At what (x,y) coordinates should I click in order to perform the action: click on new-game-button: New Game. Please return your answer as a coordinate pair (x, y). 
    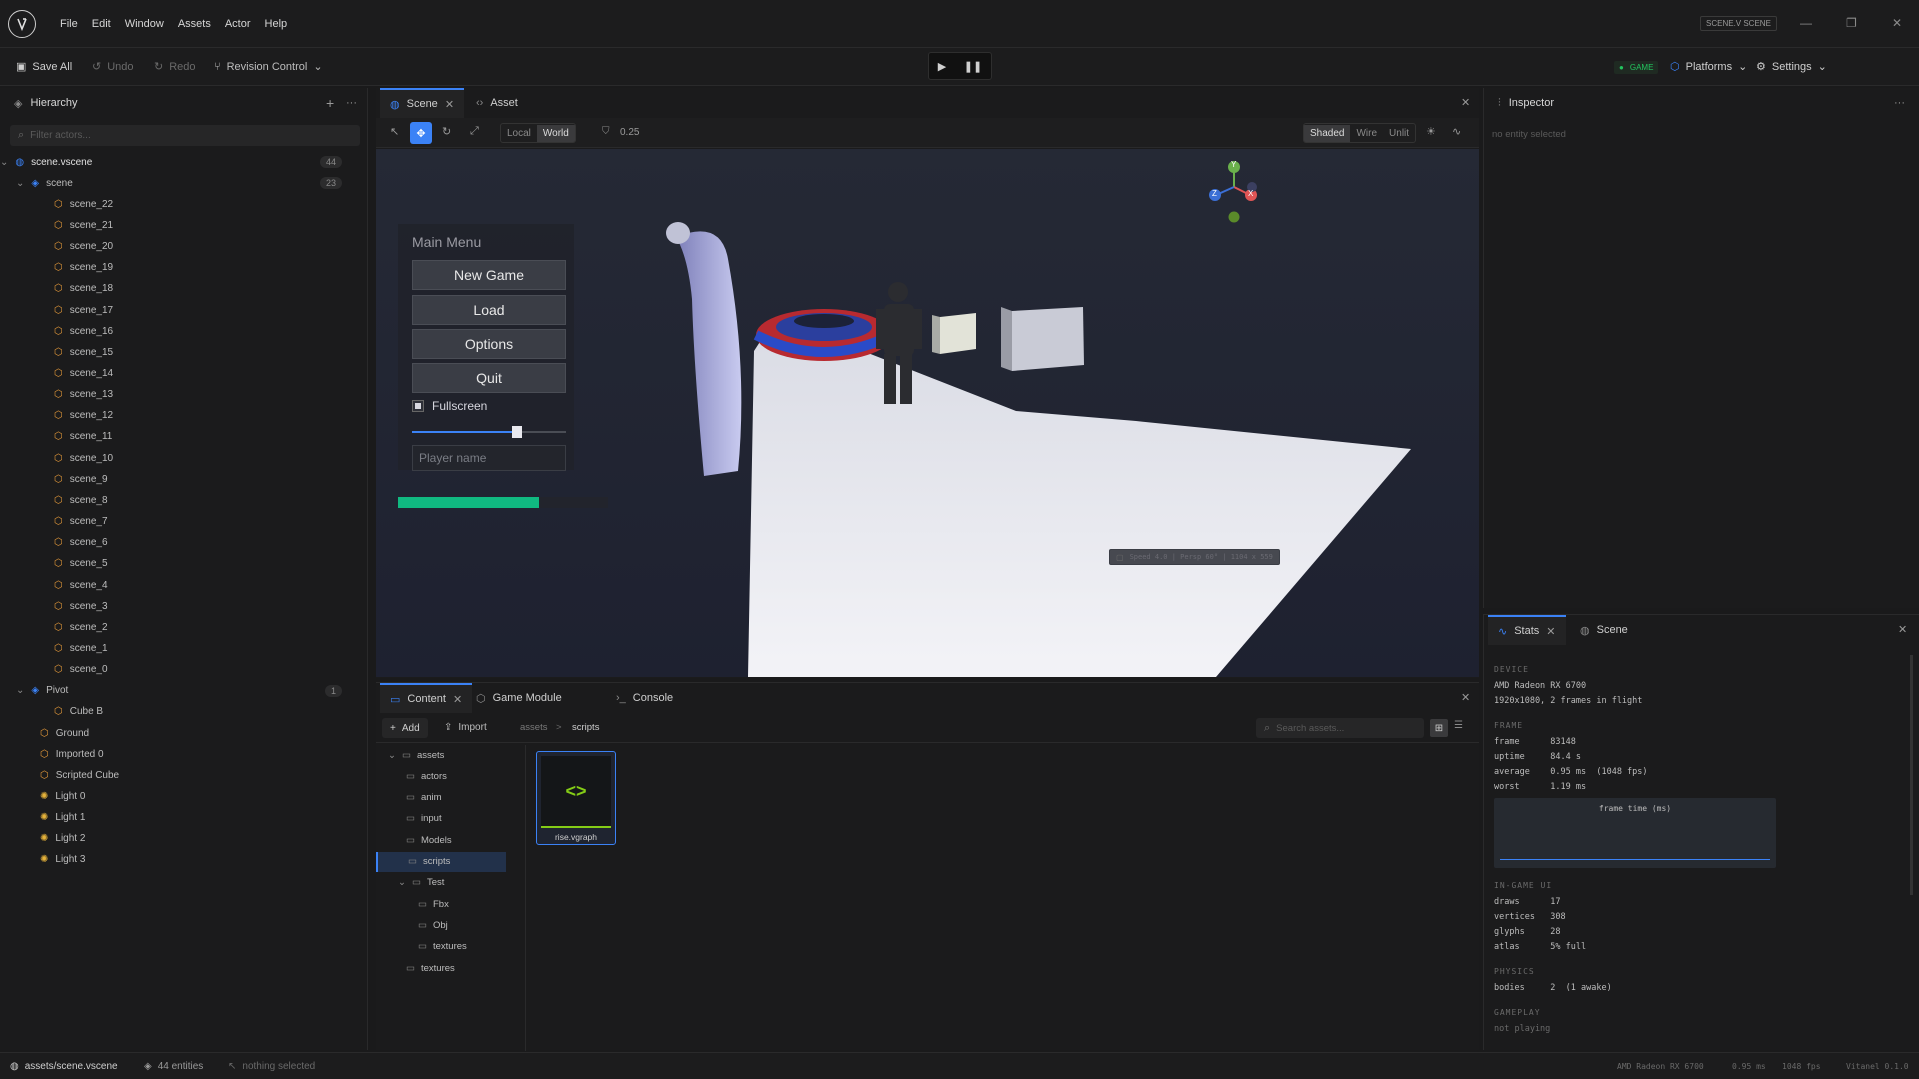
    Looking at the image, I should click on (489, 275).